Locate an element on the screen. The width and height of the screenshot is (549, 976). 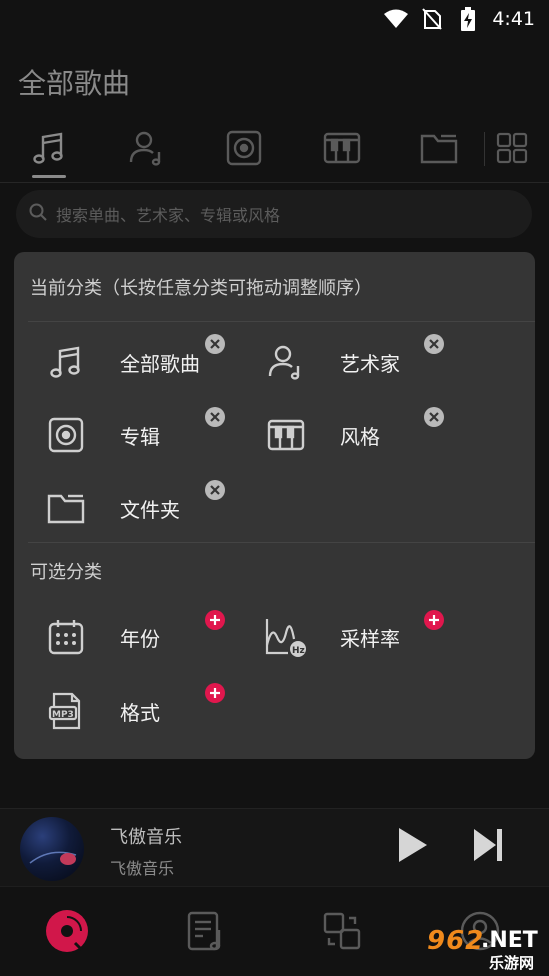
page-title: 全部歌曲 is located at coordinates (74, 83).